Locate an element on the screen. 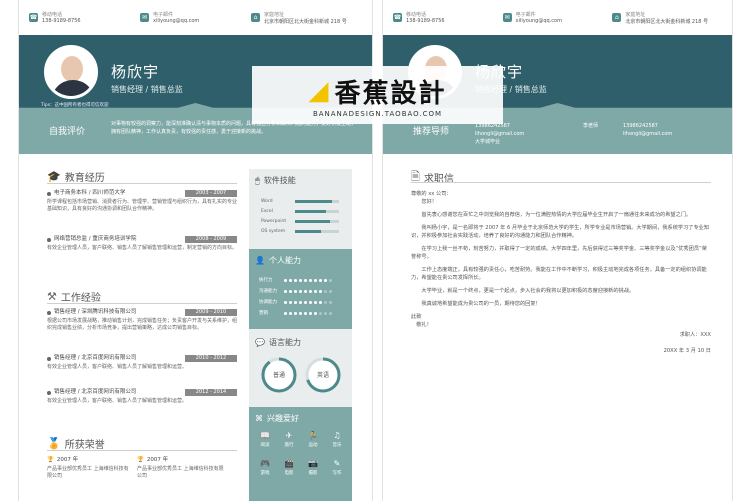  skills-title: 🖱 软件技能 is located at coordinates (275, 180).